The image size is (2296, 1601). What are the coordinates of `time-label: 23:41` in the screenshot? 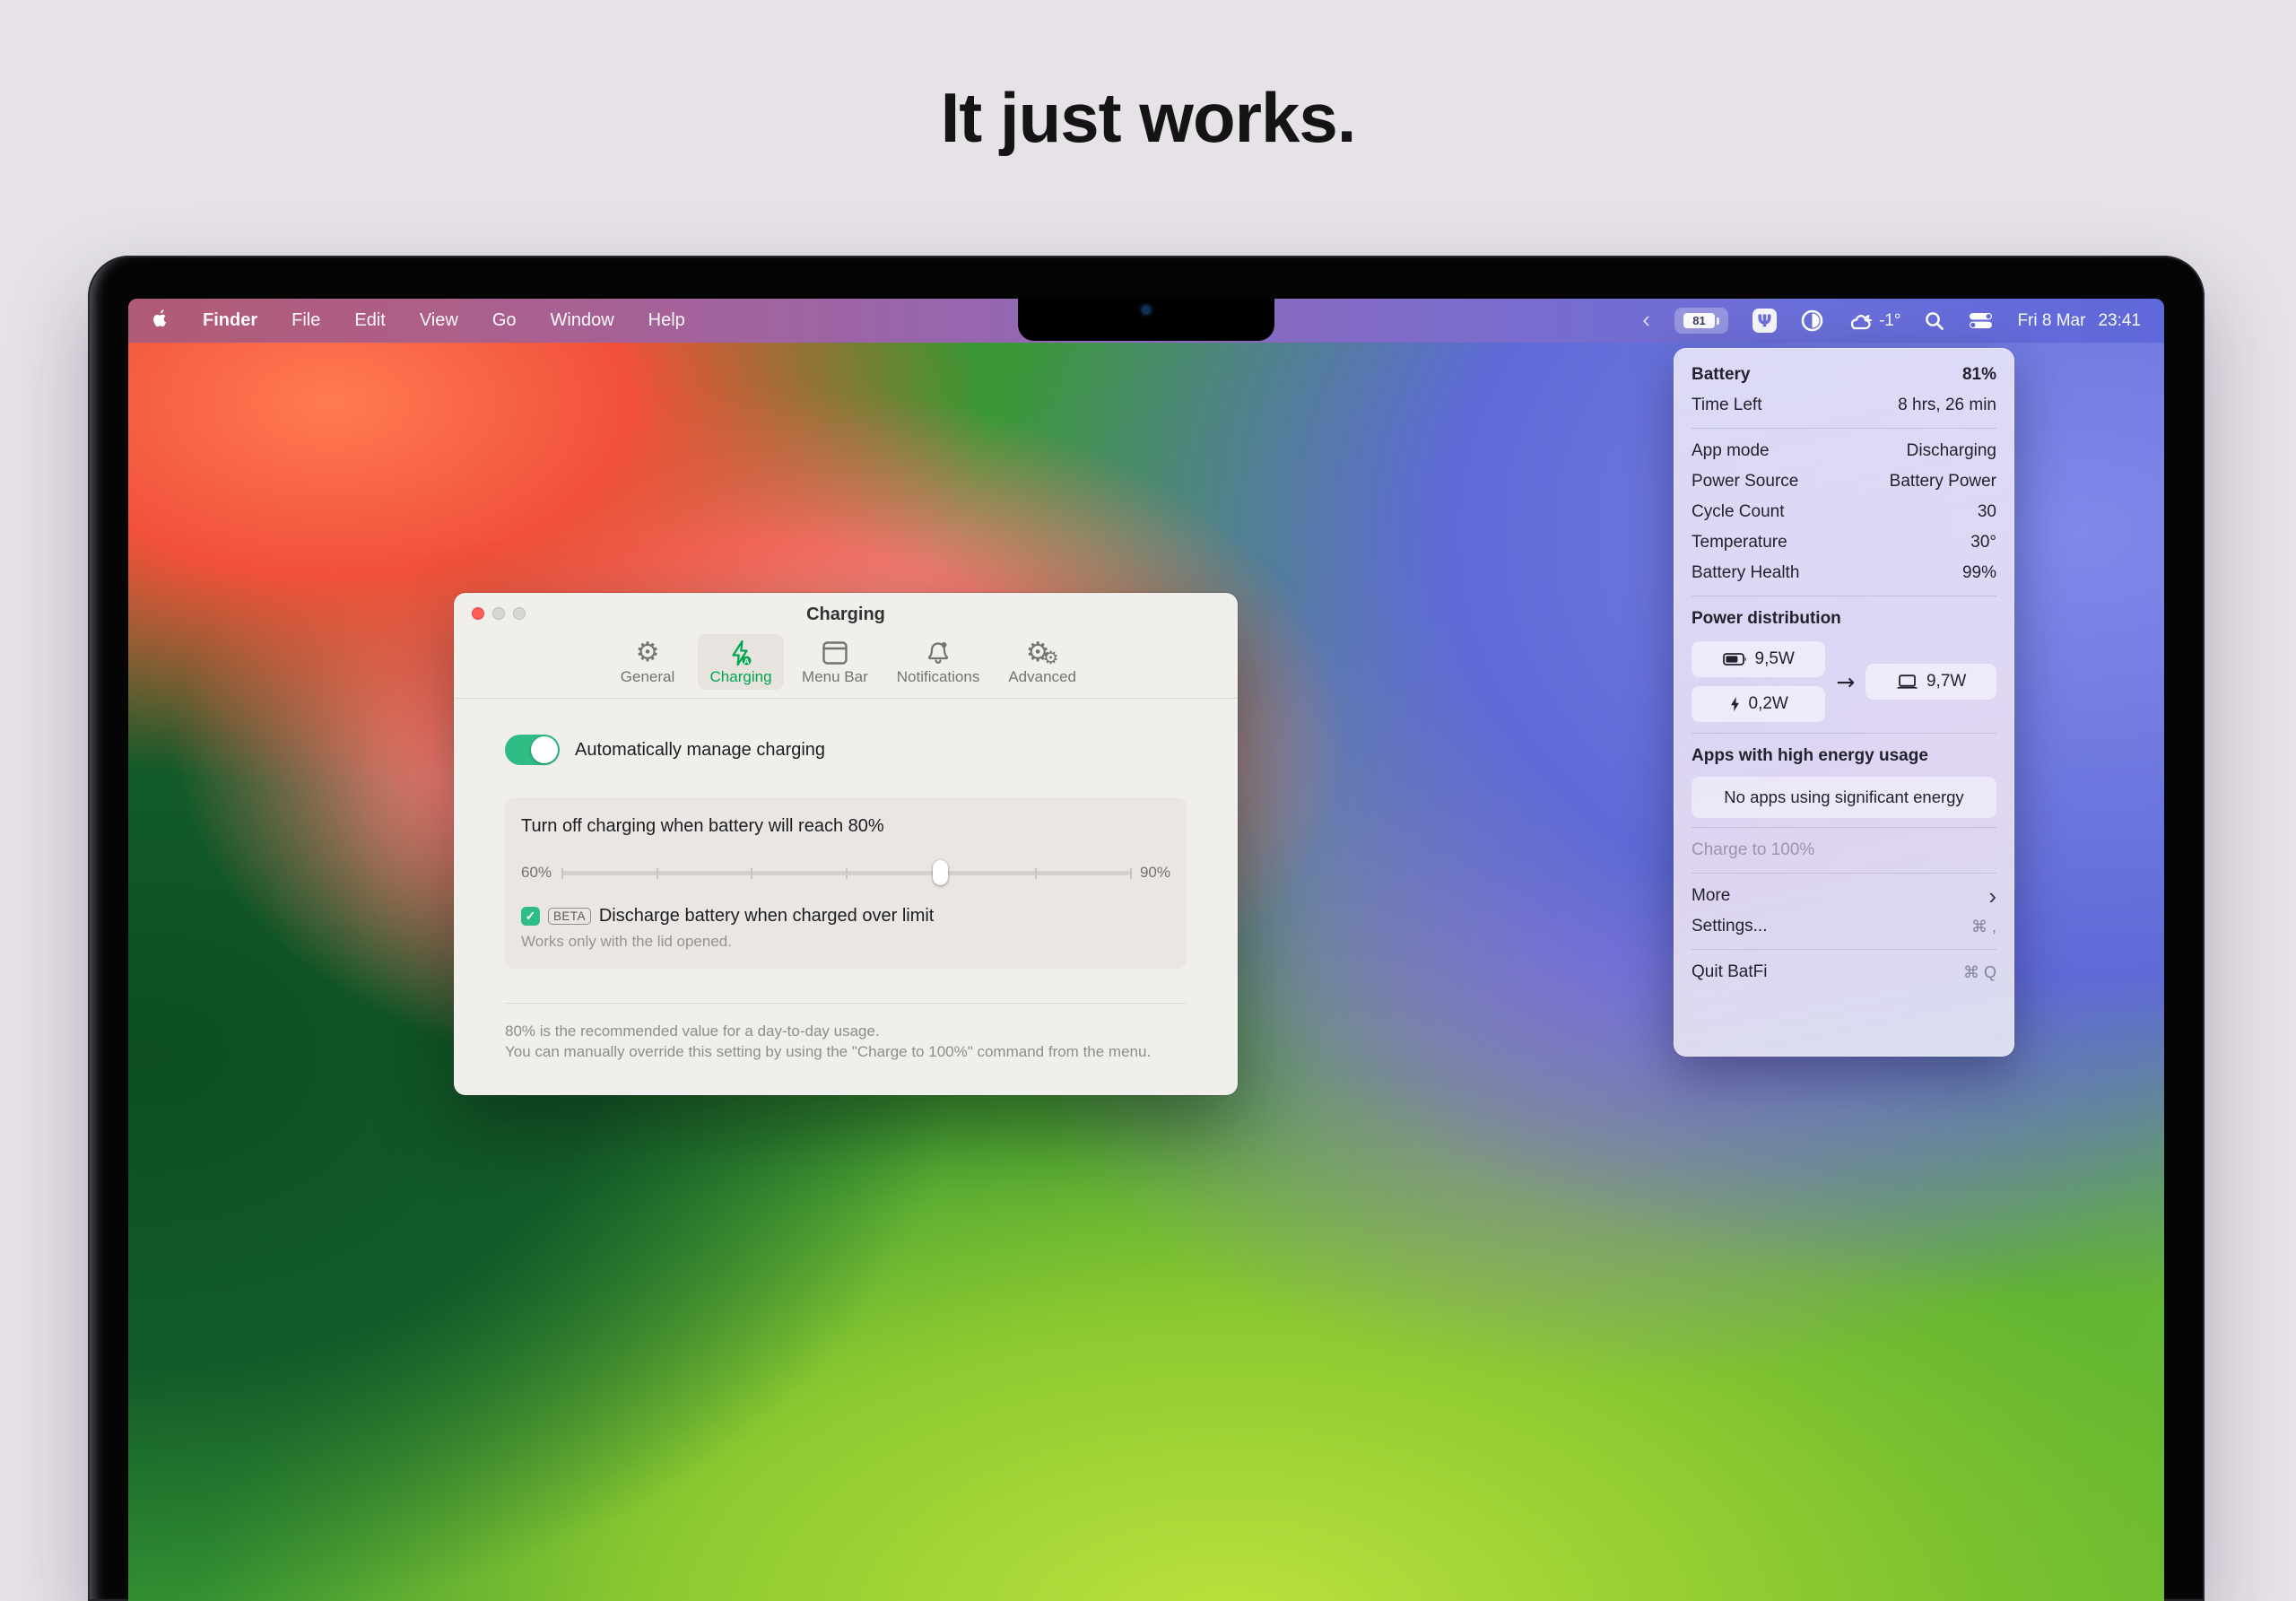 It's located at (2119, 320).